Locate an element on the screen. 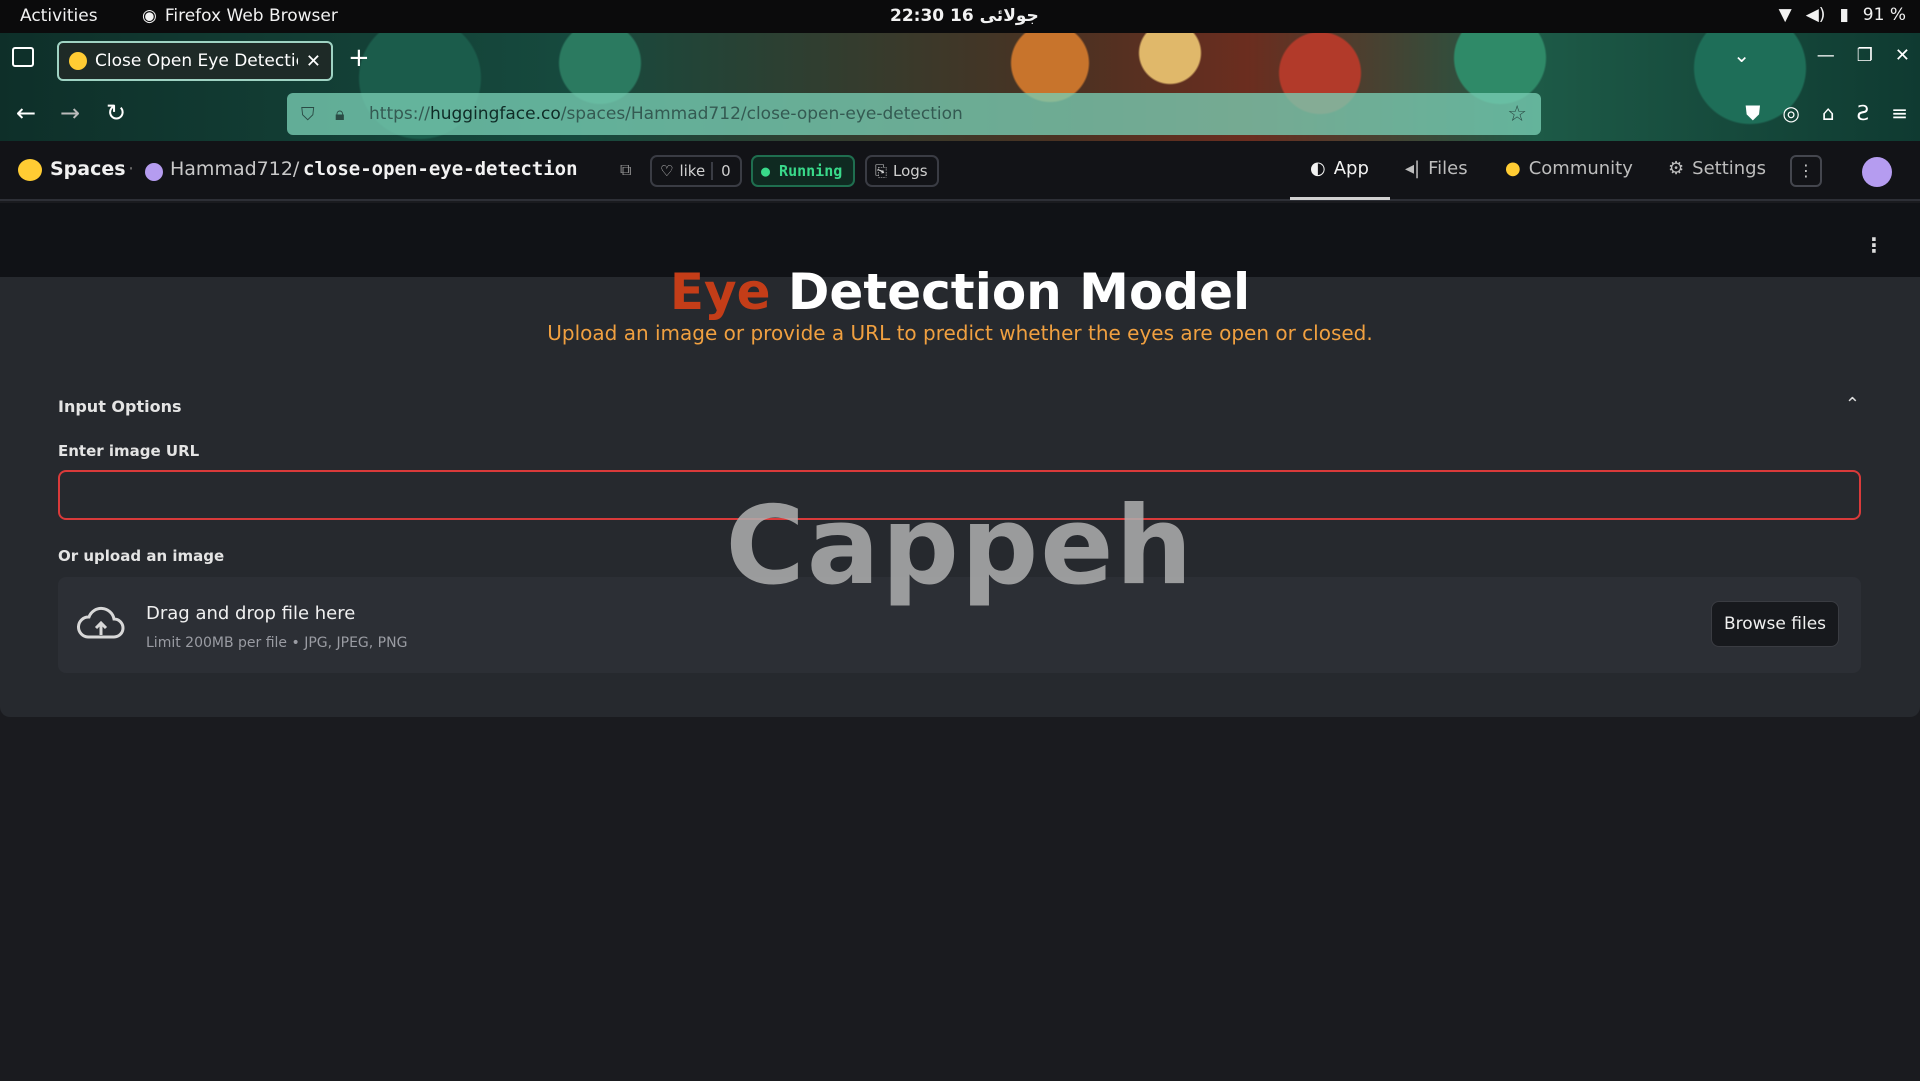 The height and width of the screenshot is (1081, 1920). browse-files-button: Browse files is located at coordinates (1775, 624).